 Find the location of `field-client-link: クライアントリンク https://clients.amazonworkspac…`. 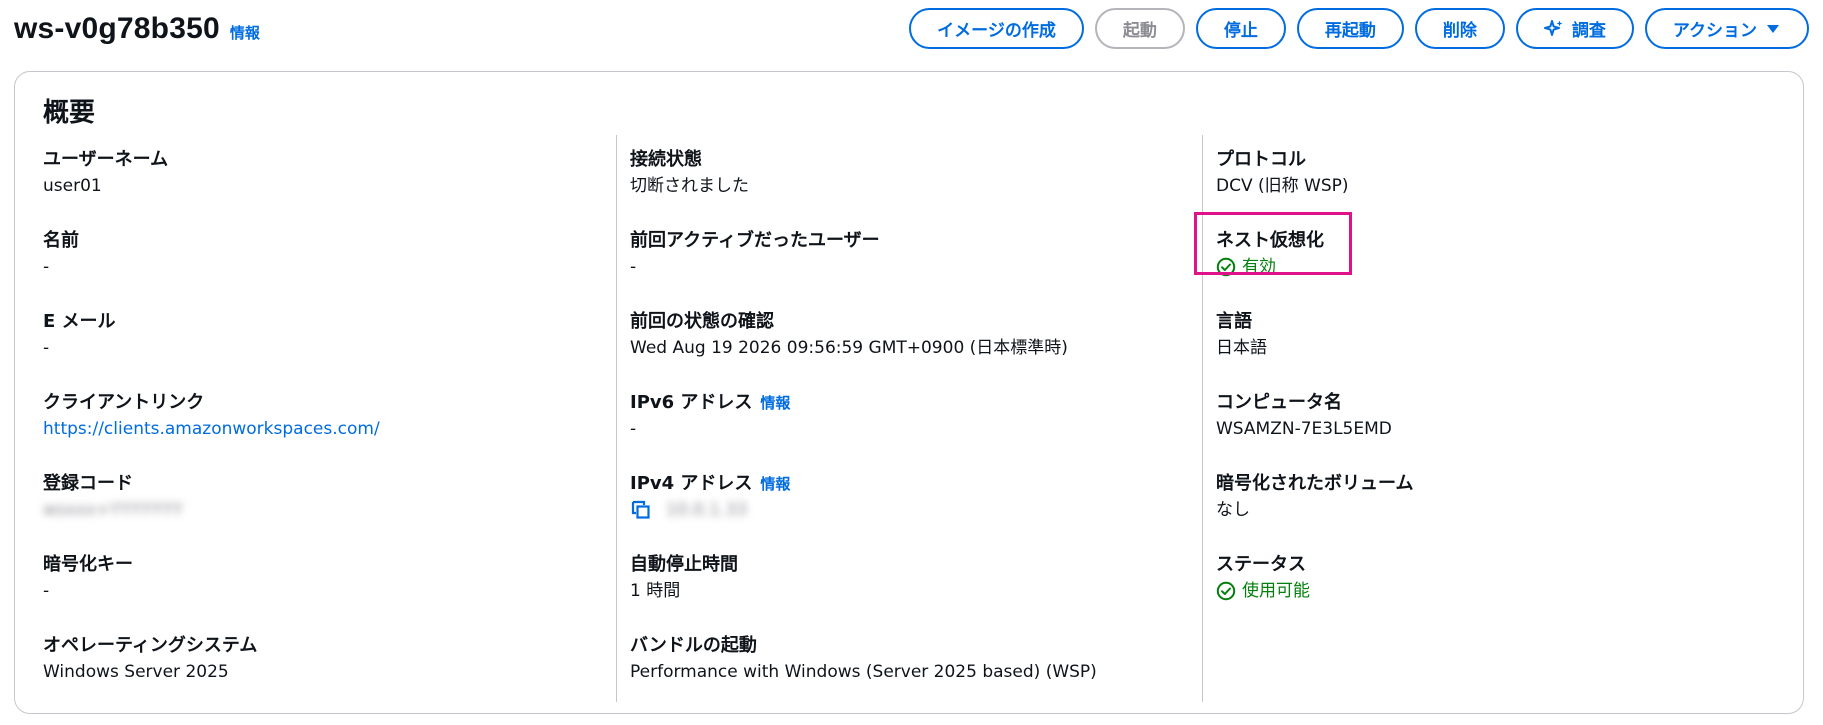

field-client-link: クライアントリンク https://clients.amazonworkspac… is located at coordinates (323, 430).